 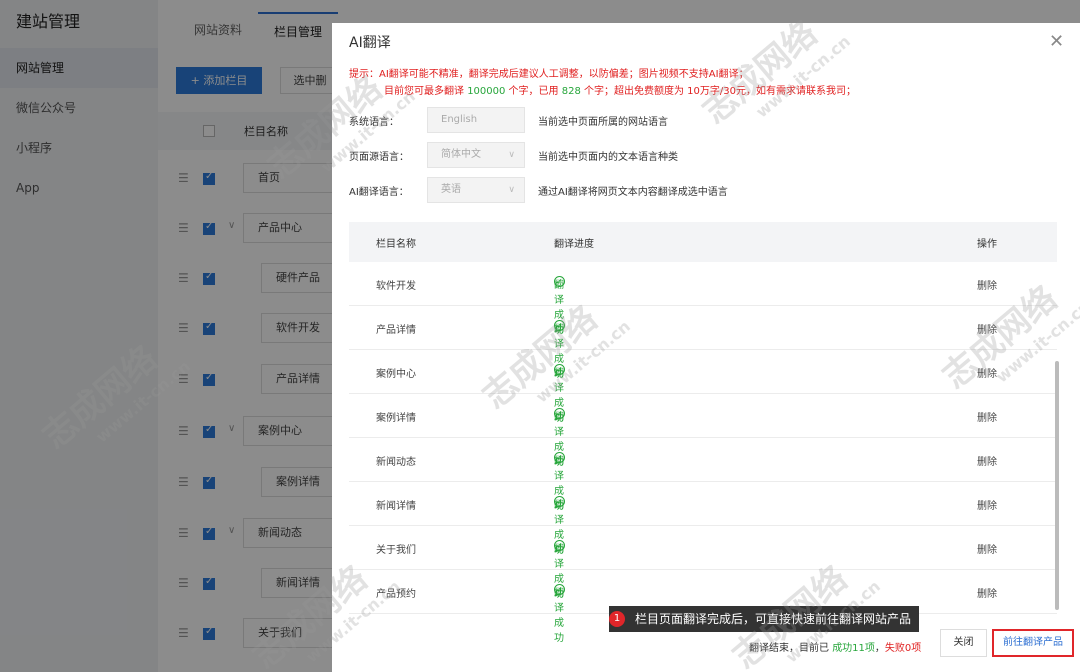 I want to click on system-language-desc: 当前选中页面所属的网站语言, so click(x=603, y=122).